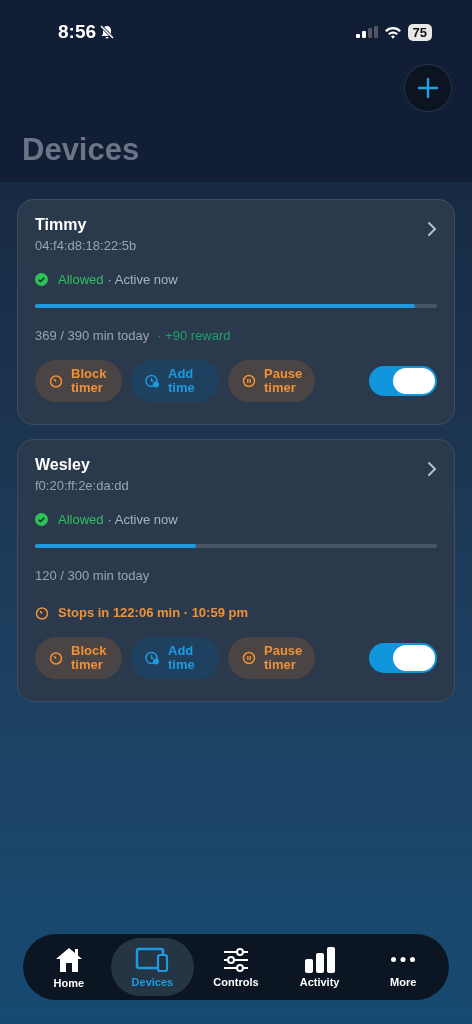  I want to click on add-button, so click(428, 88).